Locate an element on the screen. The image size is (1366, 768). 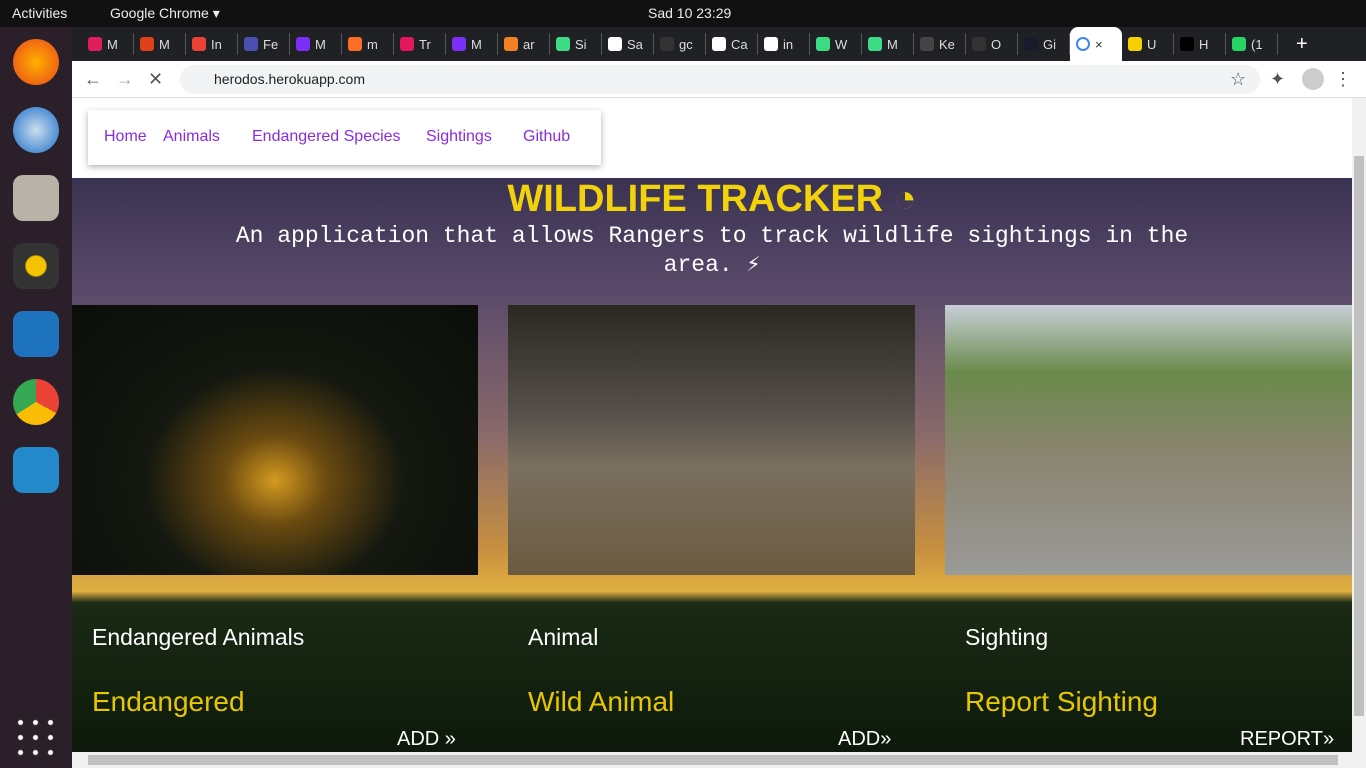
add-endangered-button: ADD » is located at coordinates (426, 739).